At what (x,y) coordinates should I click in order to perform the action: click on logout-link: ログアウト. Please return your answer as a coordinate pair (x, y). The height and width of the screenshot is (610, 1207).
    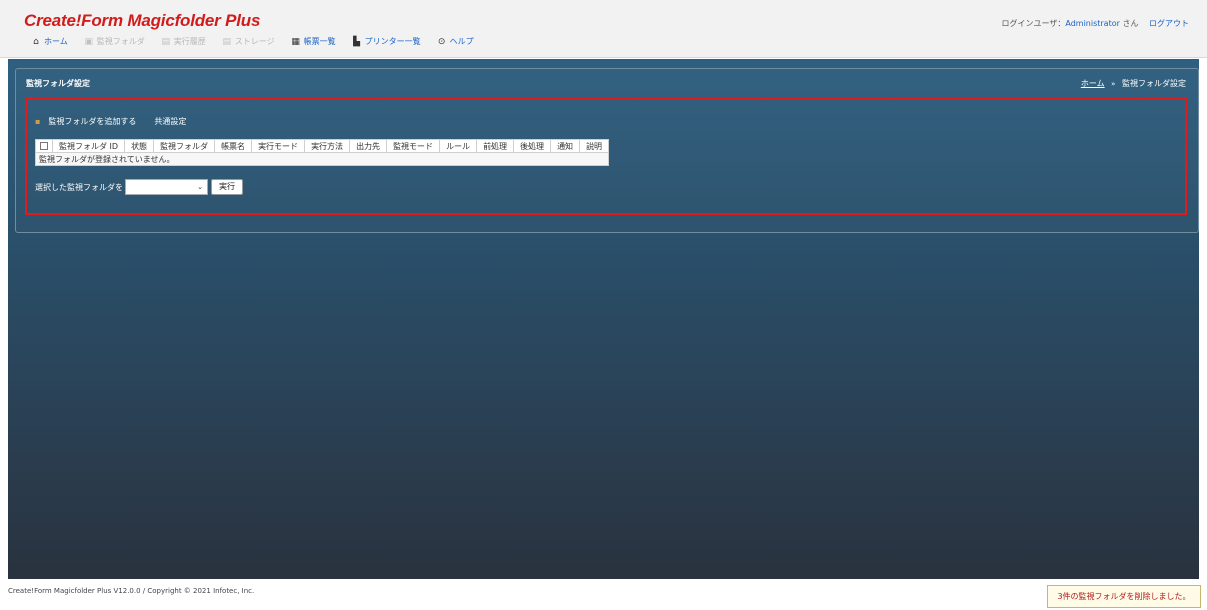
    Looking at the image, I should click on (1169, 23).